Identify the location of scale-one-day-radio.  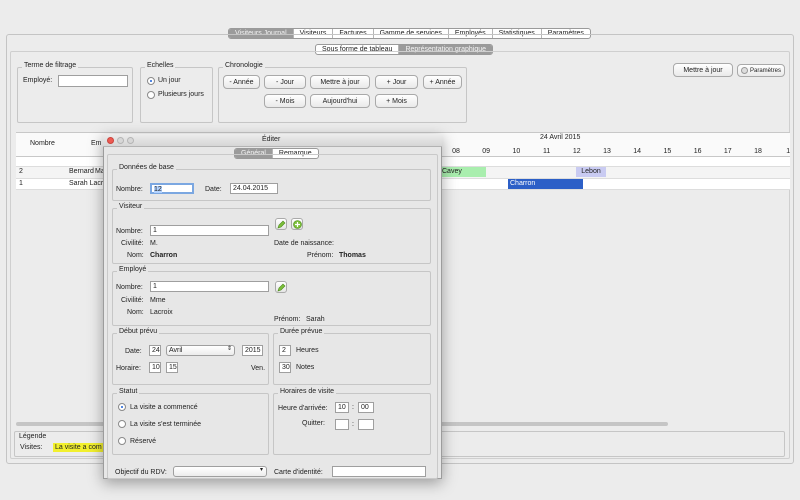
(151, 81).